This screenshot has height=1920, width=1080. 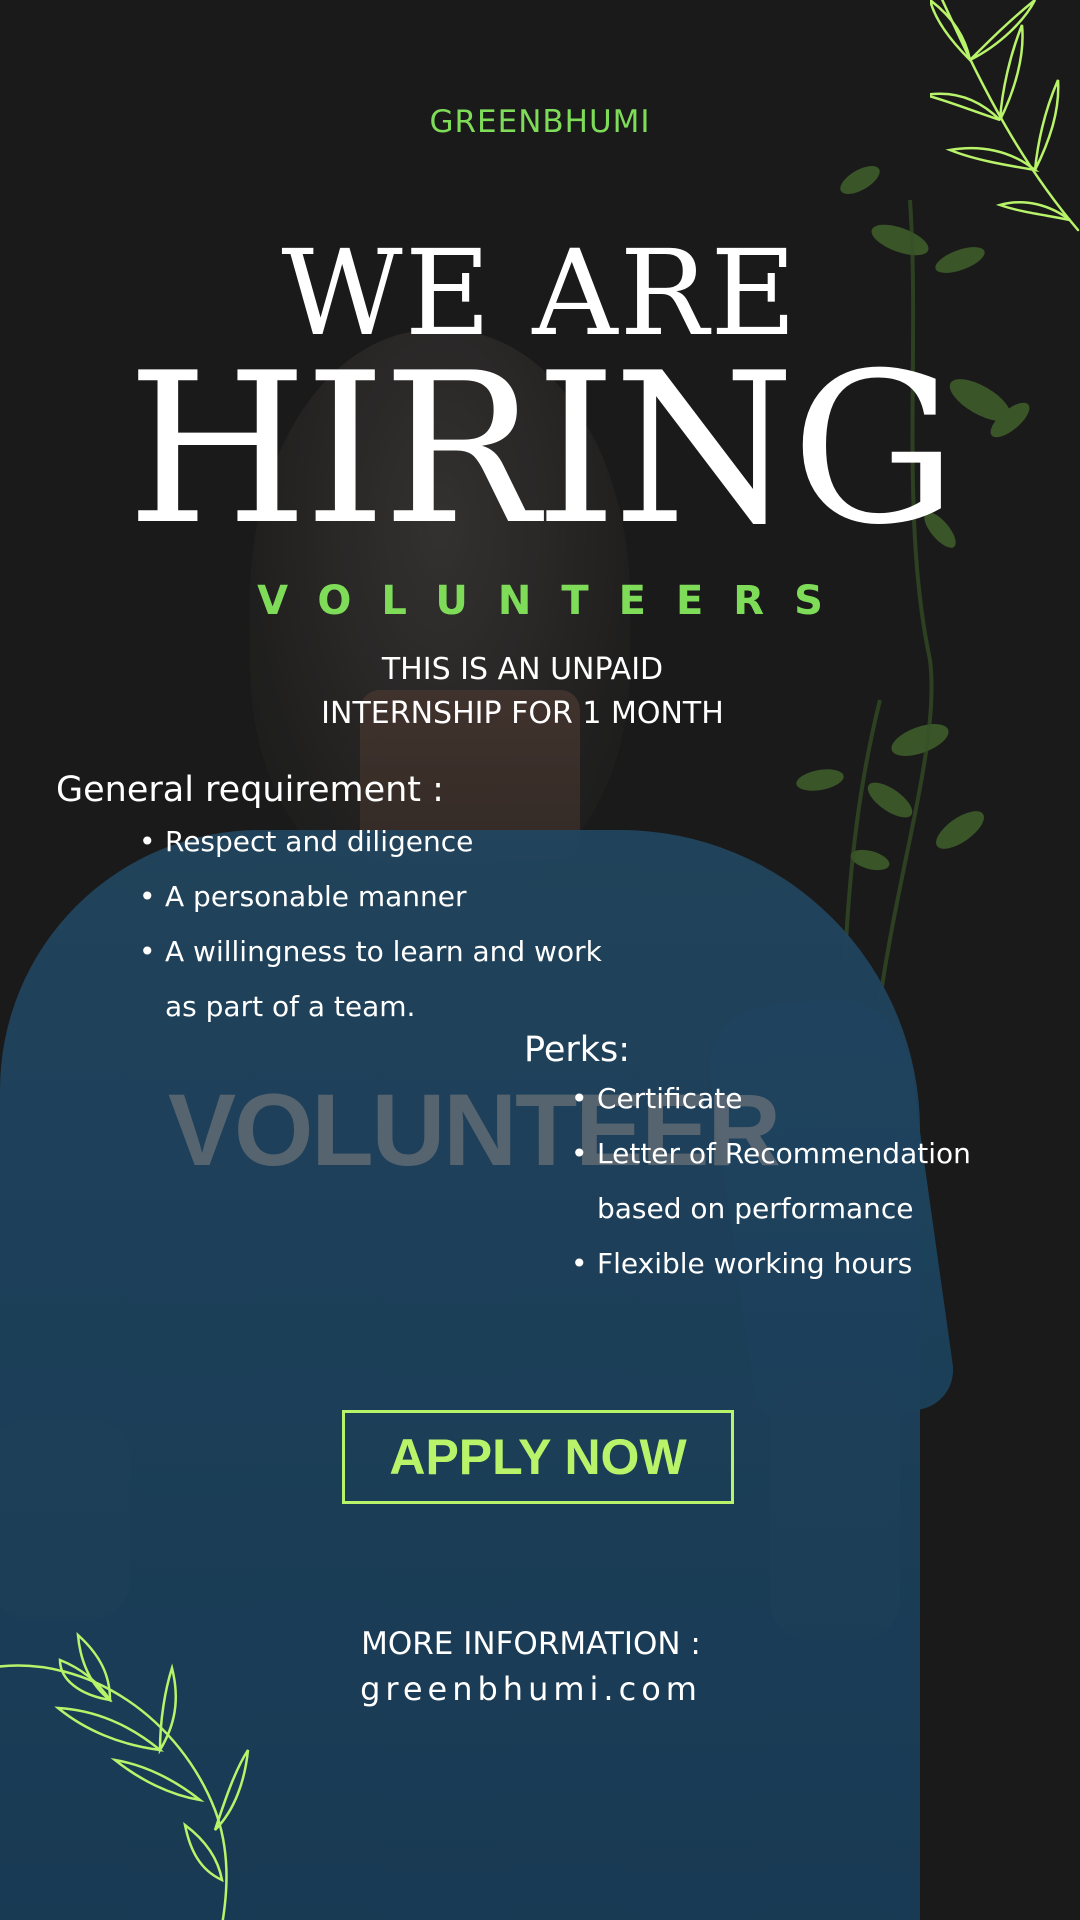 What do you see at coordinates (806, 1263) in the screenshot?
I see `list-item: Flexible working hours` at bounding box center [806, 1263].